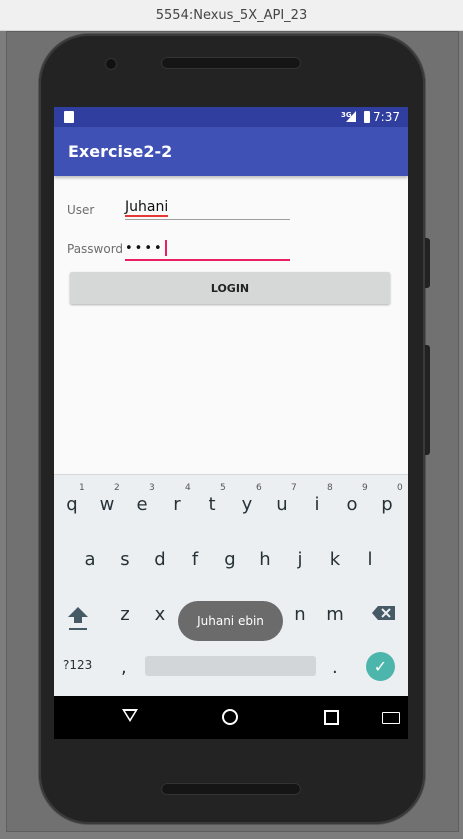  Describe the element at coordinates (69, 117) in the screenshot. I see `sd-card-icon` at that location.